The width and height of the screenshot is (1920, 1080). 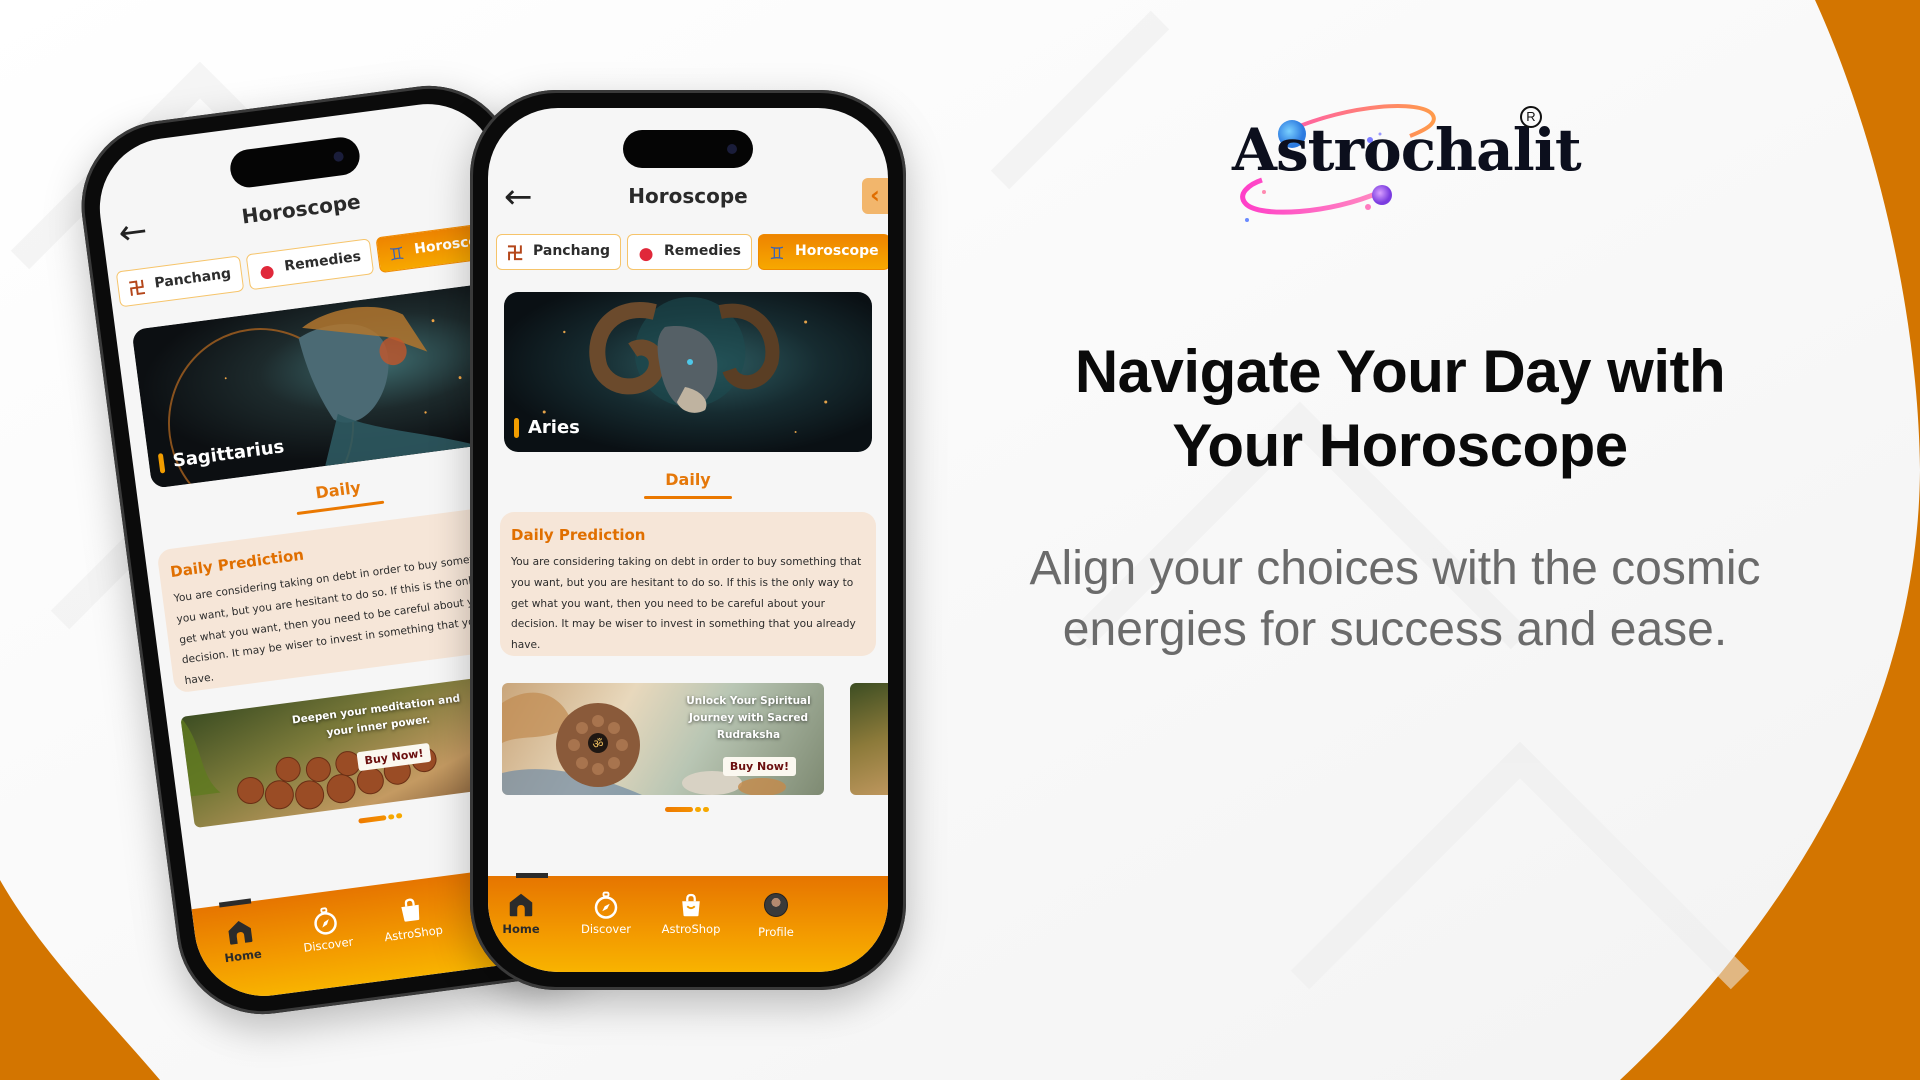 I want to click on promo-banner-next, so click(x=869, y=739).